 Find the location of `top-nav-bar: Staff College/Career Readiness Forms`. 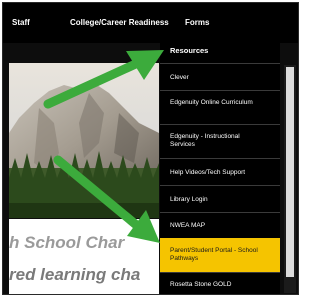

top-nav-bar: Staff College/Career Readiness Forms is located at coordinates (150, 23).